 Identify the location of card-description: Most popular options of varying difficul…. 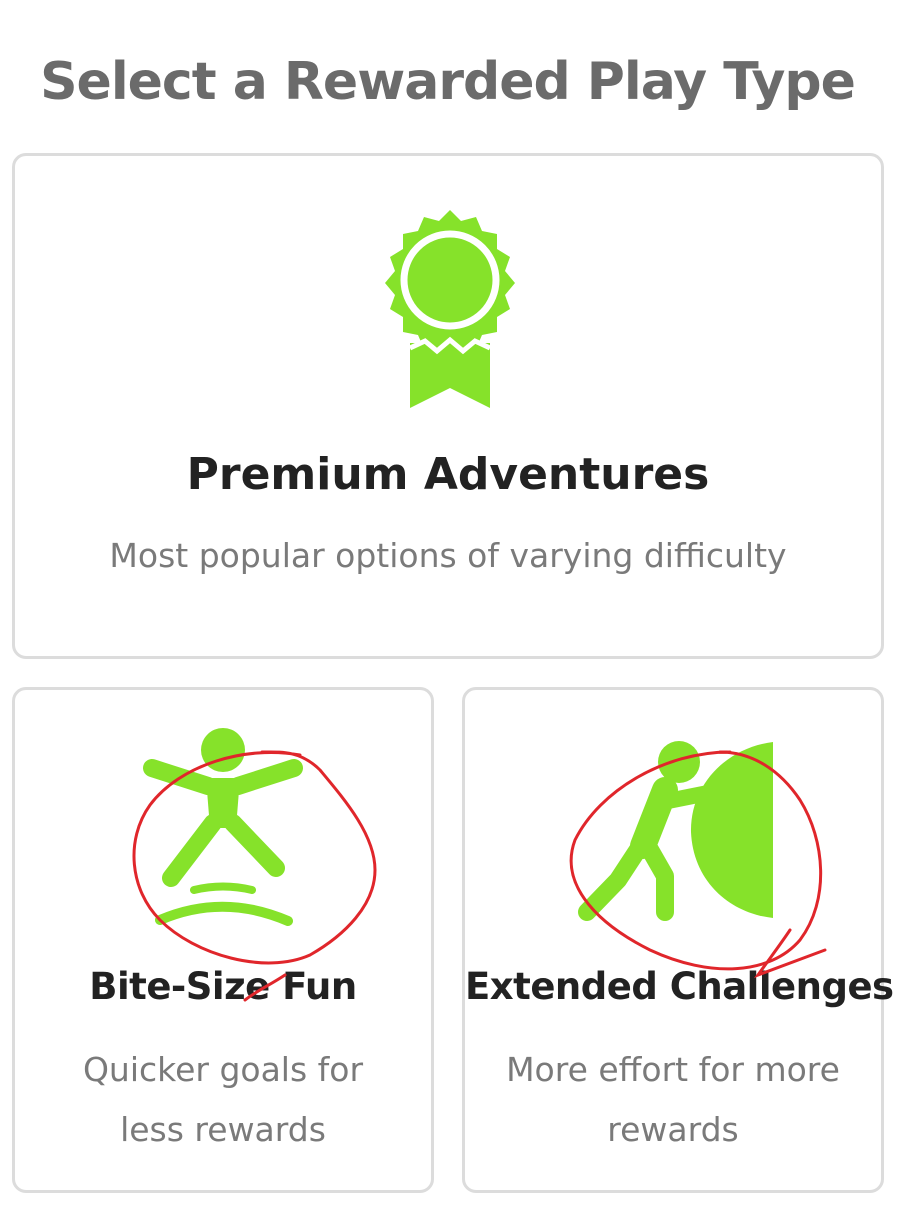
(448, 555).